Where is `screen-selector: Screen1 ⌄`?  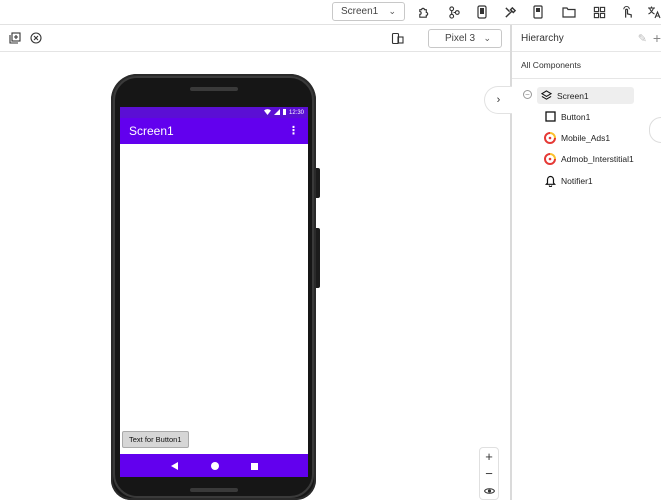 screen-selector: Screen1 ⌄ is located at coordinates (368, 11).